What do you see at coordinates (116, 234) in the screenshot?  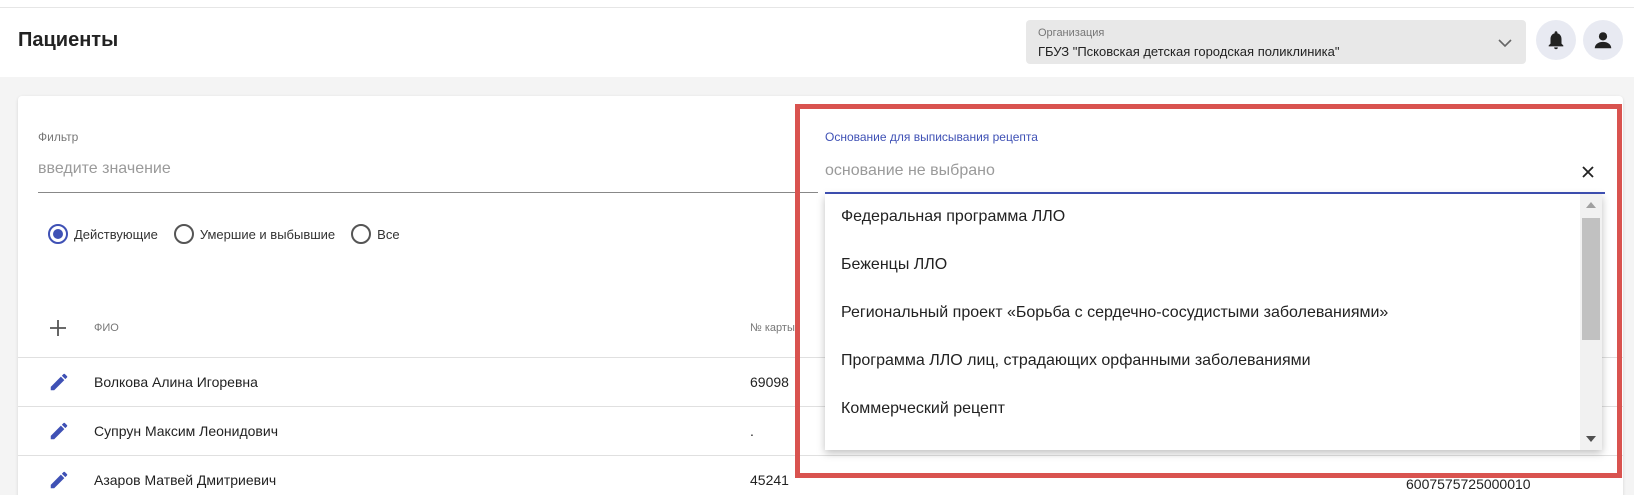 I see `radio-active-label: Действующие` at bounding box center [116, 234].